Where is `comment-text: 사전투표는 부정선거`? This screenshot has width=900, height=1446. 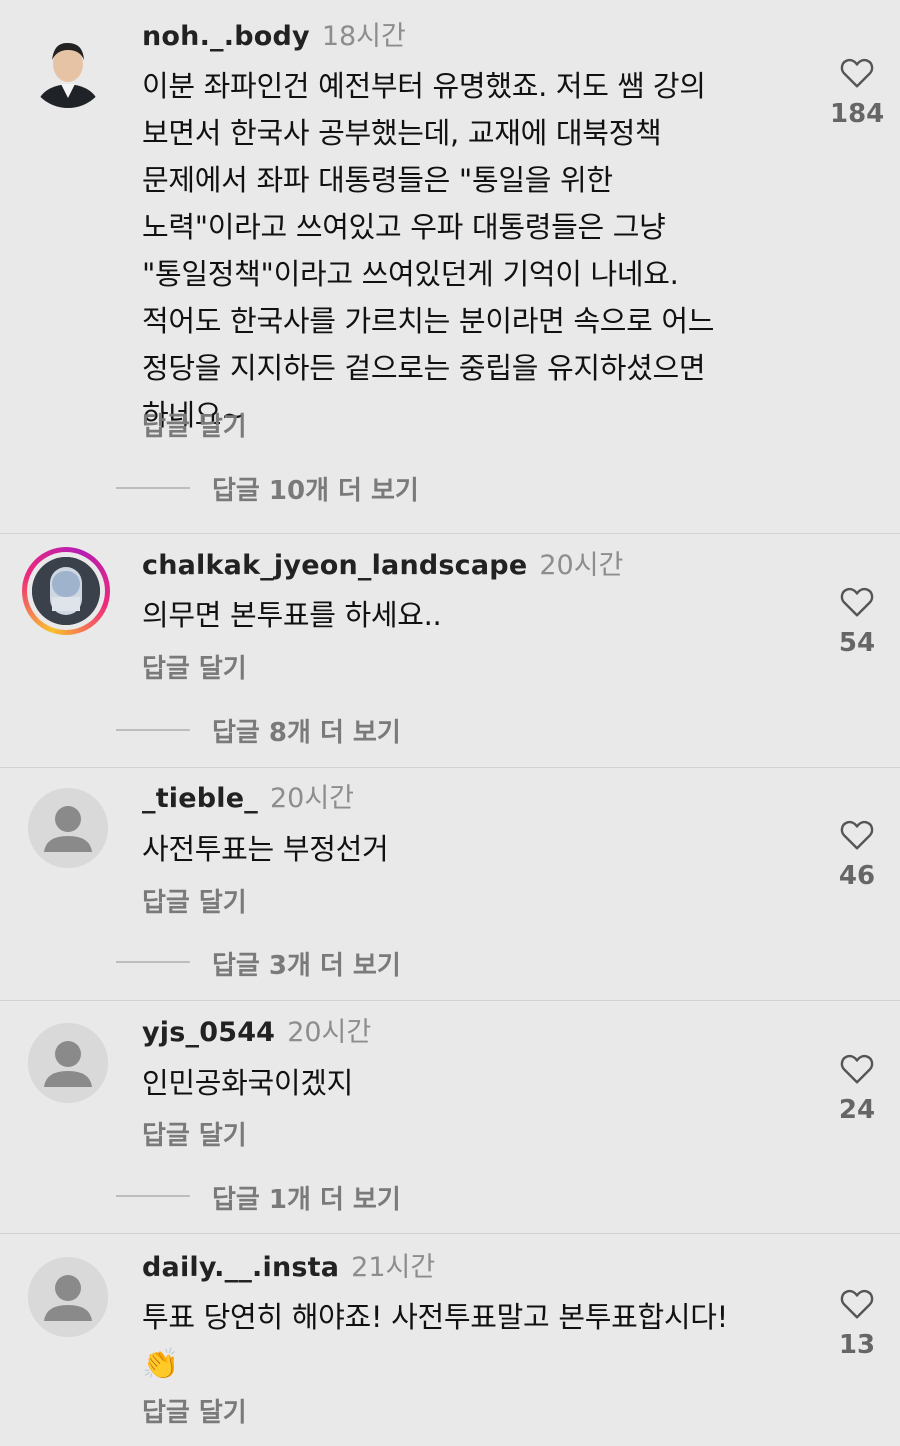
comment-text: 사전투표는 부정선거 is located at coordinates (265, 849).